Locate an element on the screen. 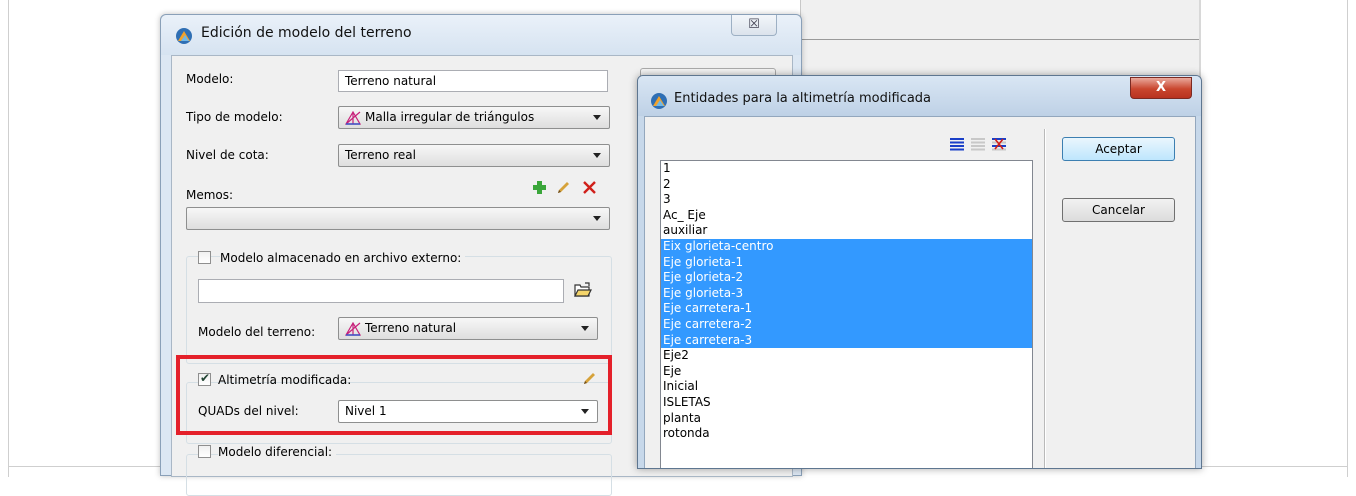 Image resolution: width=1356 pixels, height=496 pixels. list-item: Eje2 is located at coordinates (846, 356).